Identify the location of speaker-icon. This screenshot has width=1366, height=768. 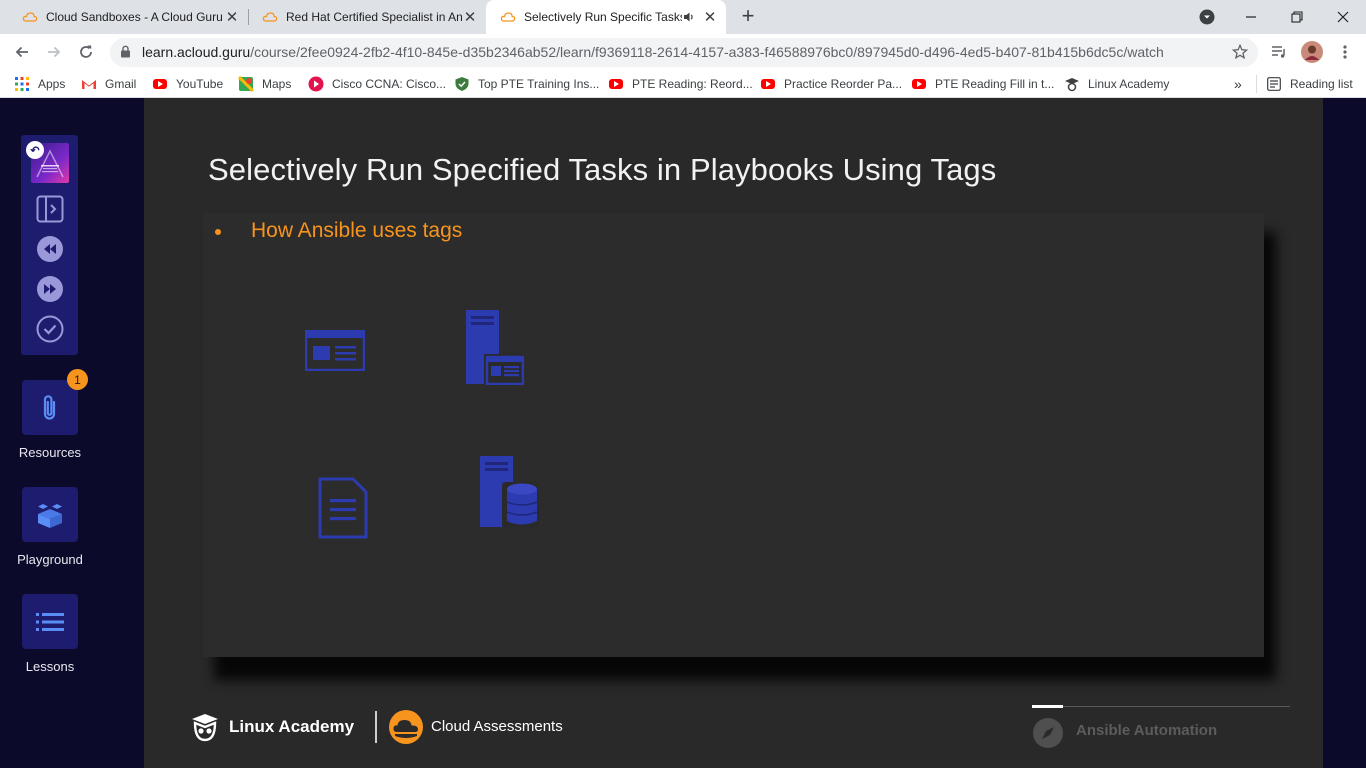
(689, 17).